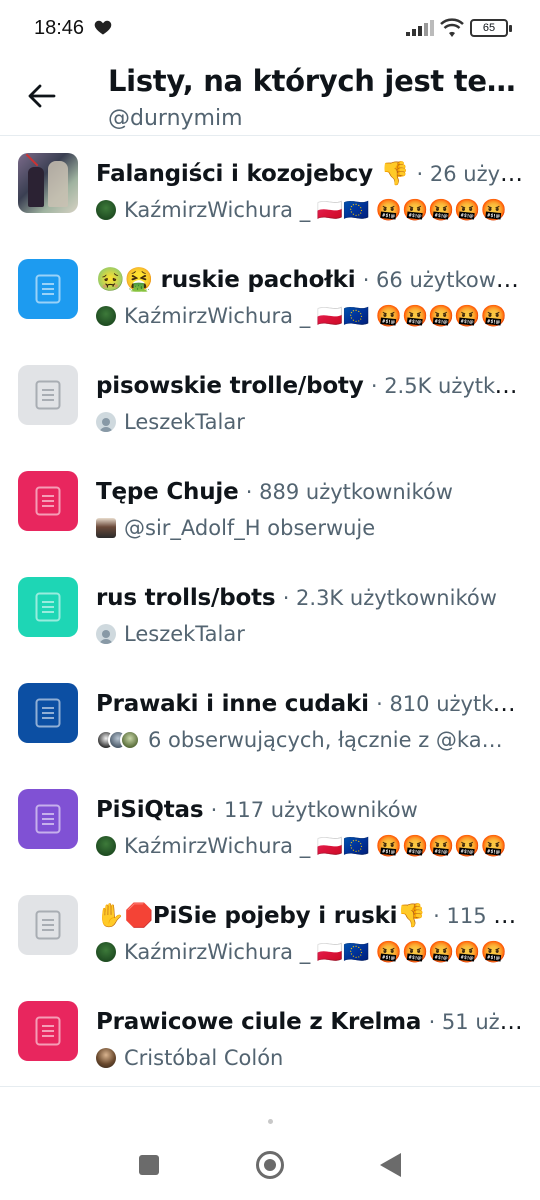 This screenshot has width=540, height=1200. I want to click on page-subtitle: @durnymim, so click(175, 118).